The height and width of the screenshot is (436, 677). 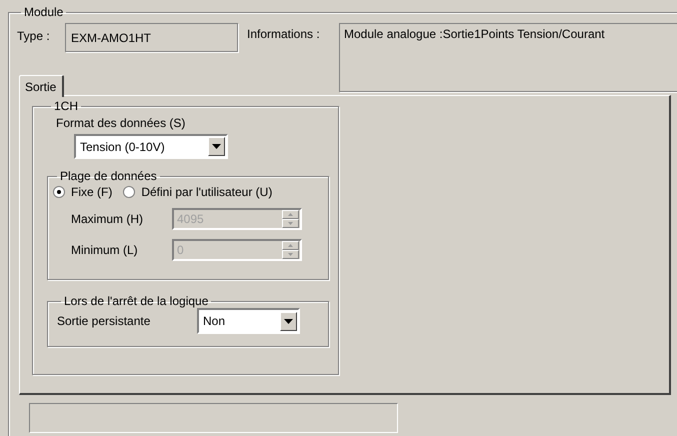 I want to click on persist-dropdown: Non, so click(x=248, y=321).